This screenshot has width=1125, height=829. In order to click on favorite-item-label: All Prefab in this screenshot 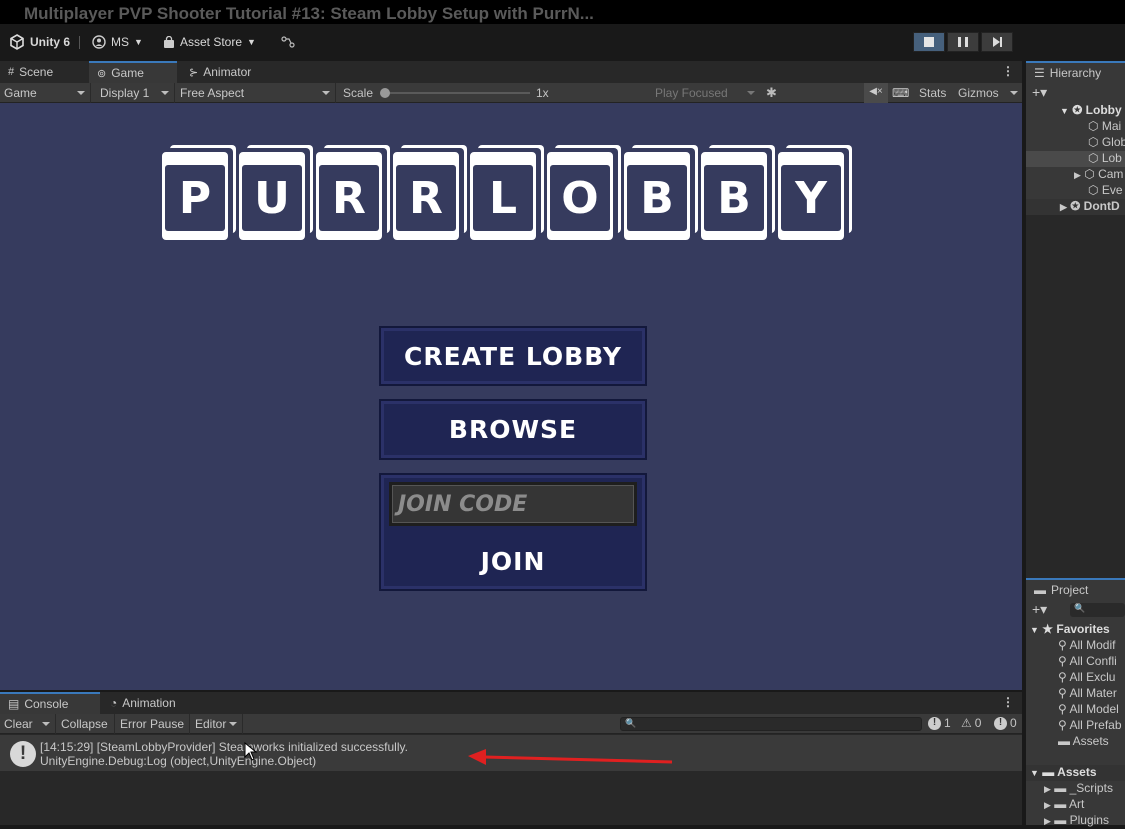, I will do `click(1095, 725)`.